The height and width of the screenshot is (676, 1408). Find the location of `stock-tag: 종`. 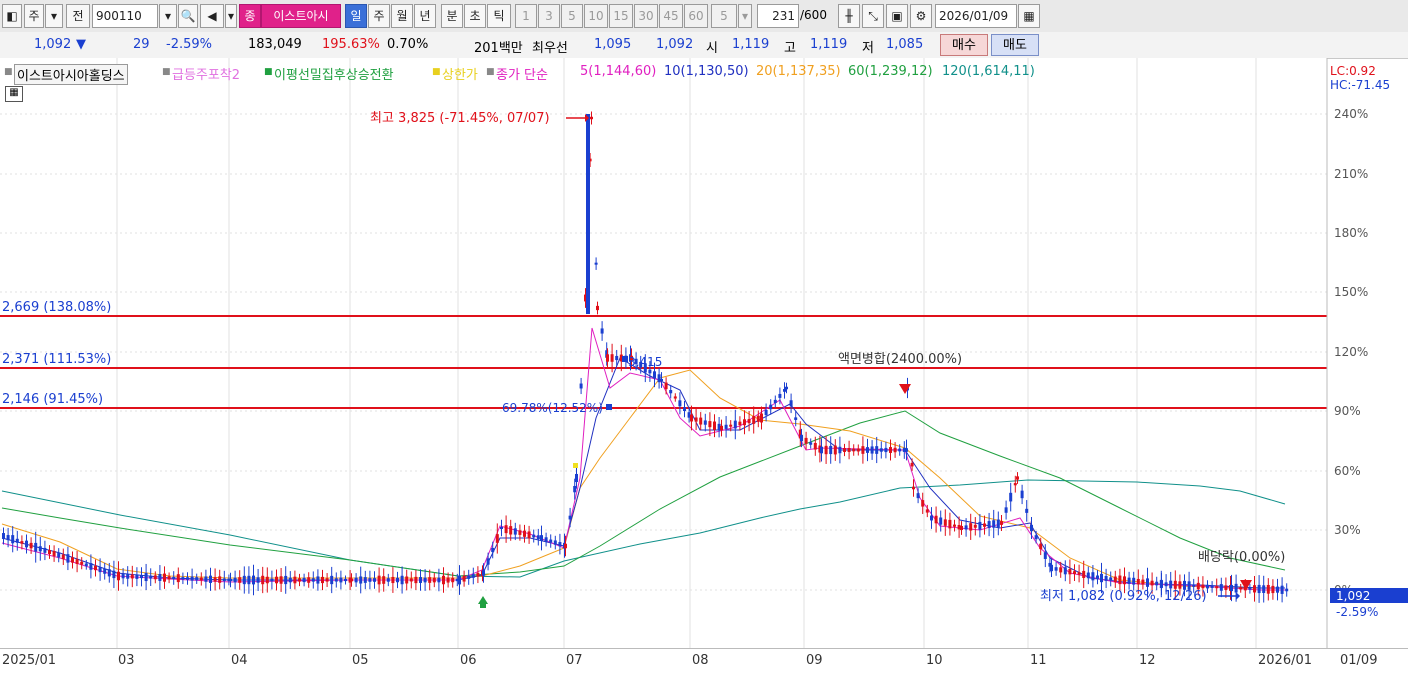

stock-tag: 종 is located at coordinates (250, 16).